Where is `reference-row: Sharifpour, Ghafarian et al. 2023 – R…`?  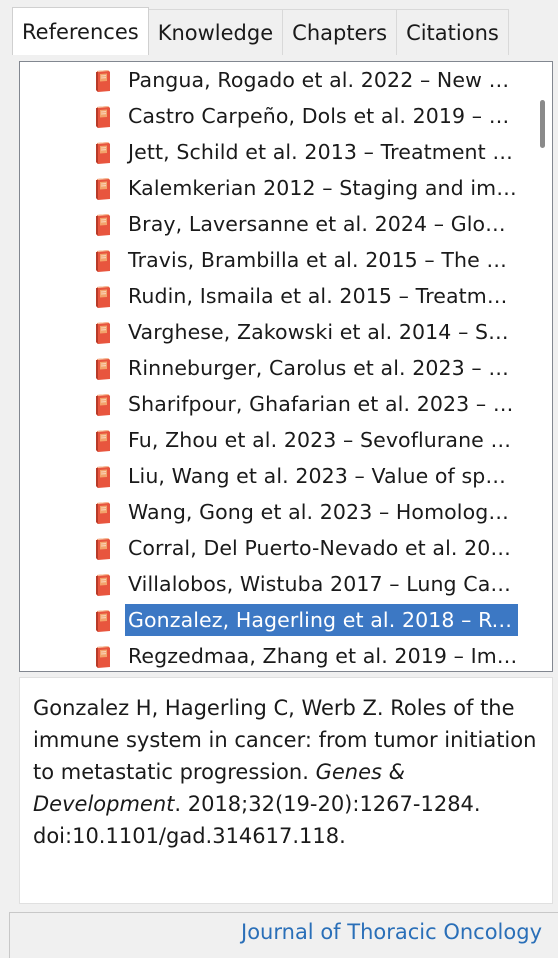
reference-row: Sharifpour, Ghafarian et al. 2023 – R… is located at coordinates (270, 404).